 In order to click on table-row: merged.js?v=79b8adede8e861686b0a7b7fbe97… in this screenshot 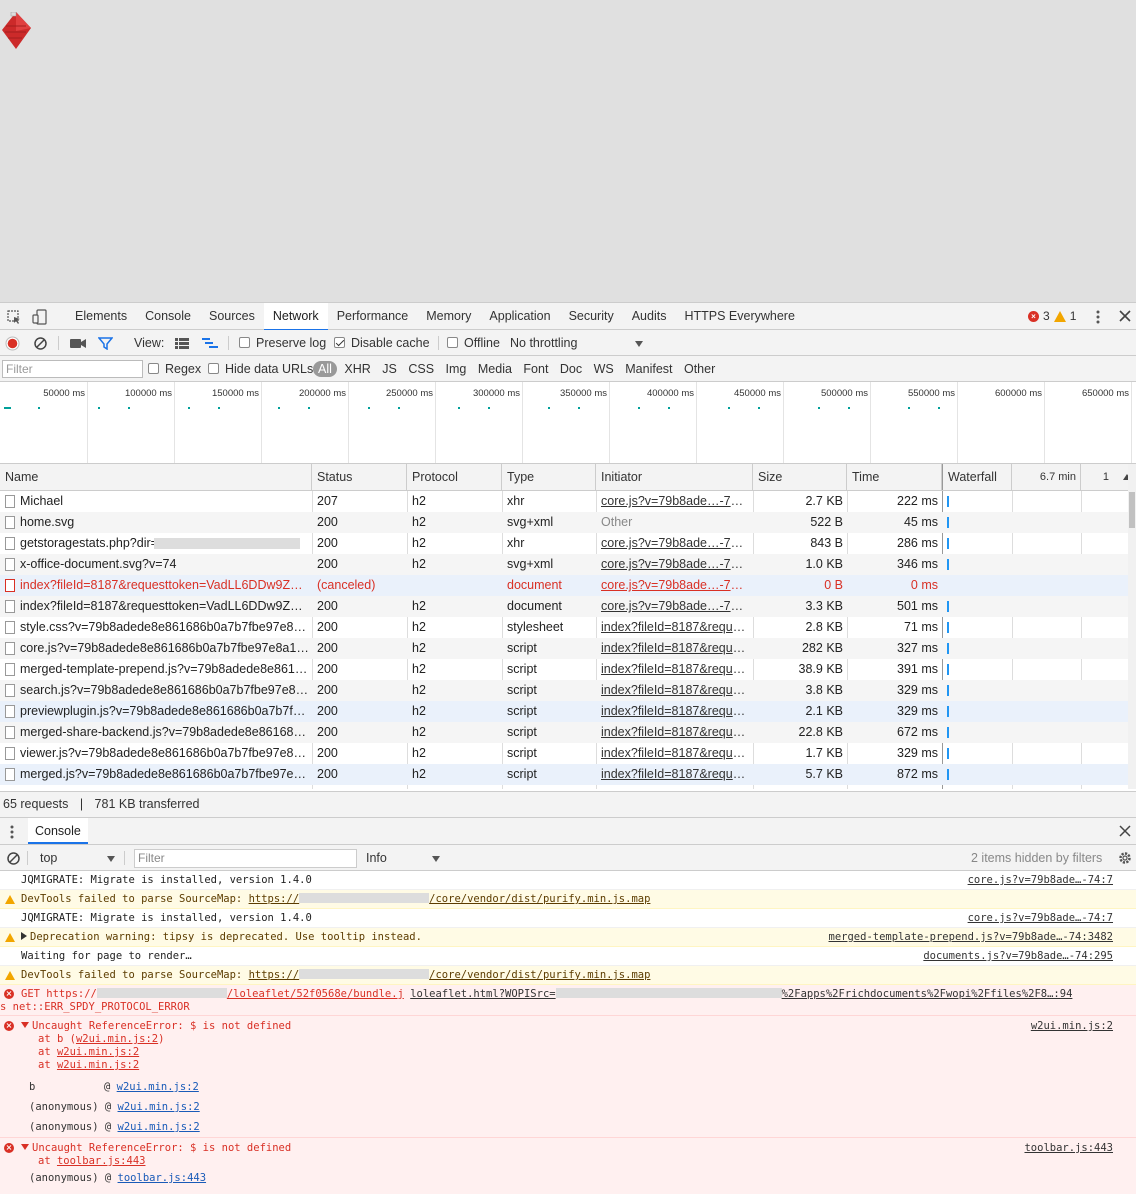, I will do `click(564, 774)`.